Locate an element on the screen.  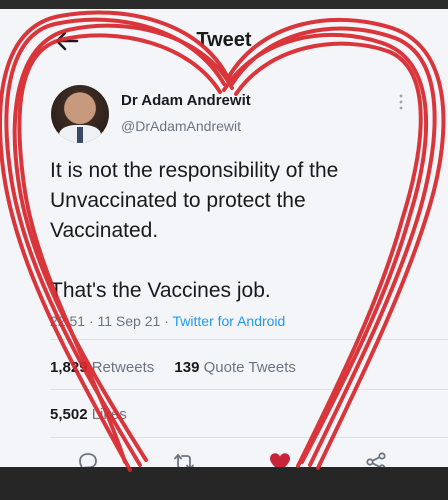
avatar-tie is located at coordinates (80, 135).